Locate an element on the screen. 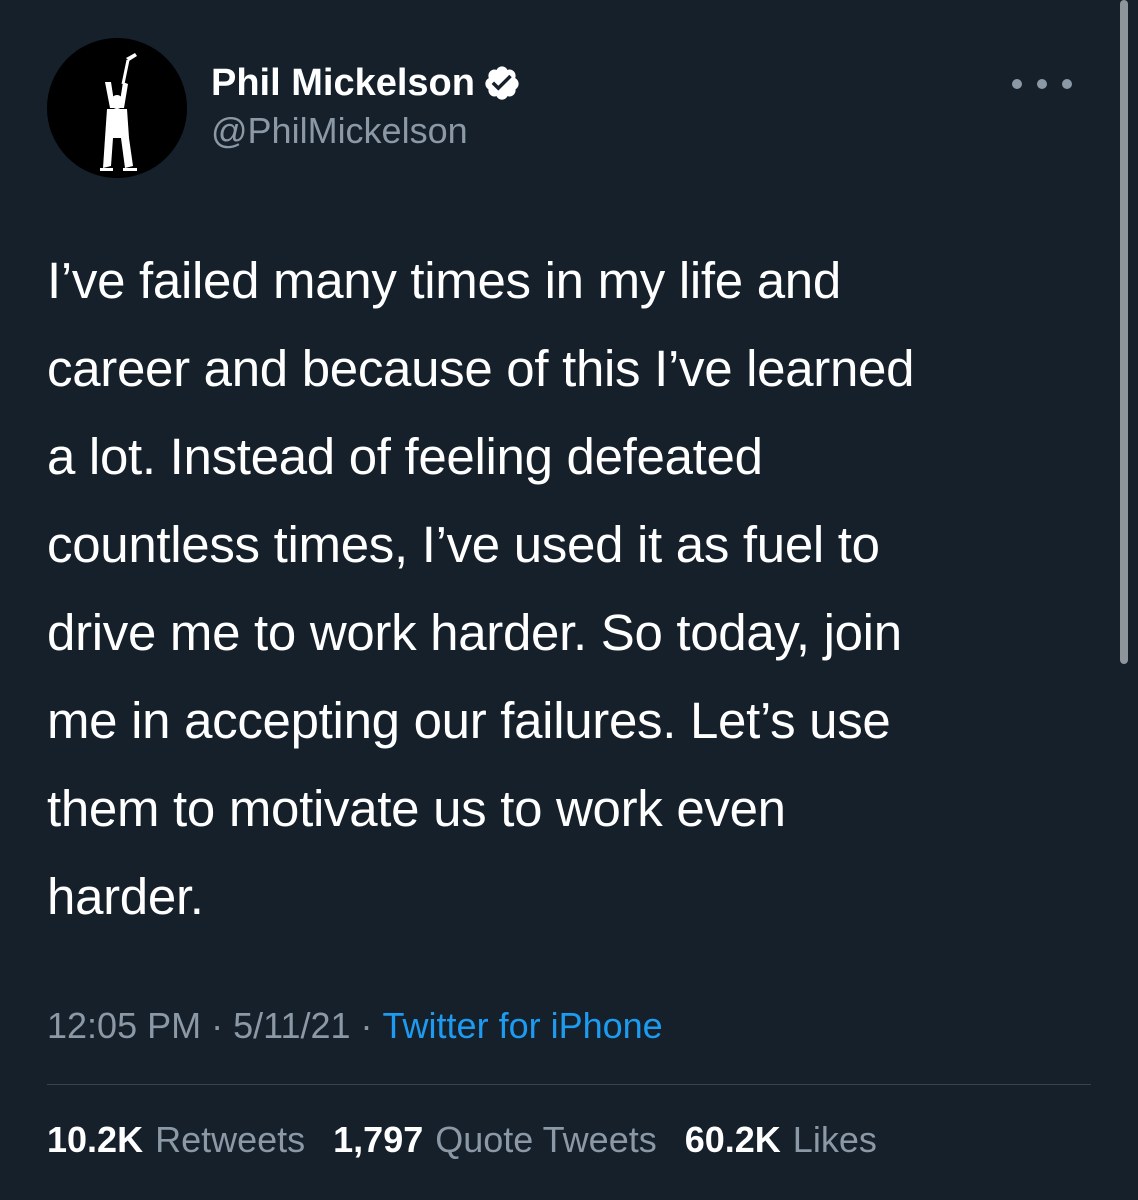 This screenshot has height=1200, width=1138. tweet-text-line: countless times, I’ve used it as fuel to is located at coordinates (463, 544).